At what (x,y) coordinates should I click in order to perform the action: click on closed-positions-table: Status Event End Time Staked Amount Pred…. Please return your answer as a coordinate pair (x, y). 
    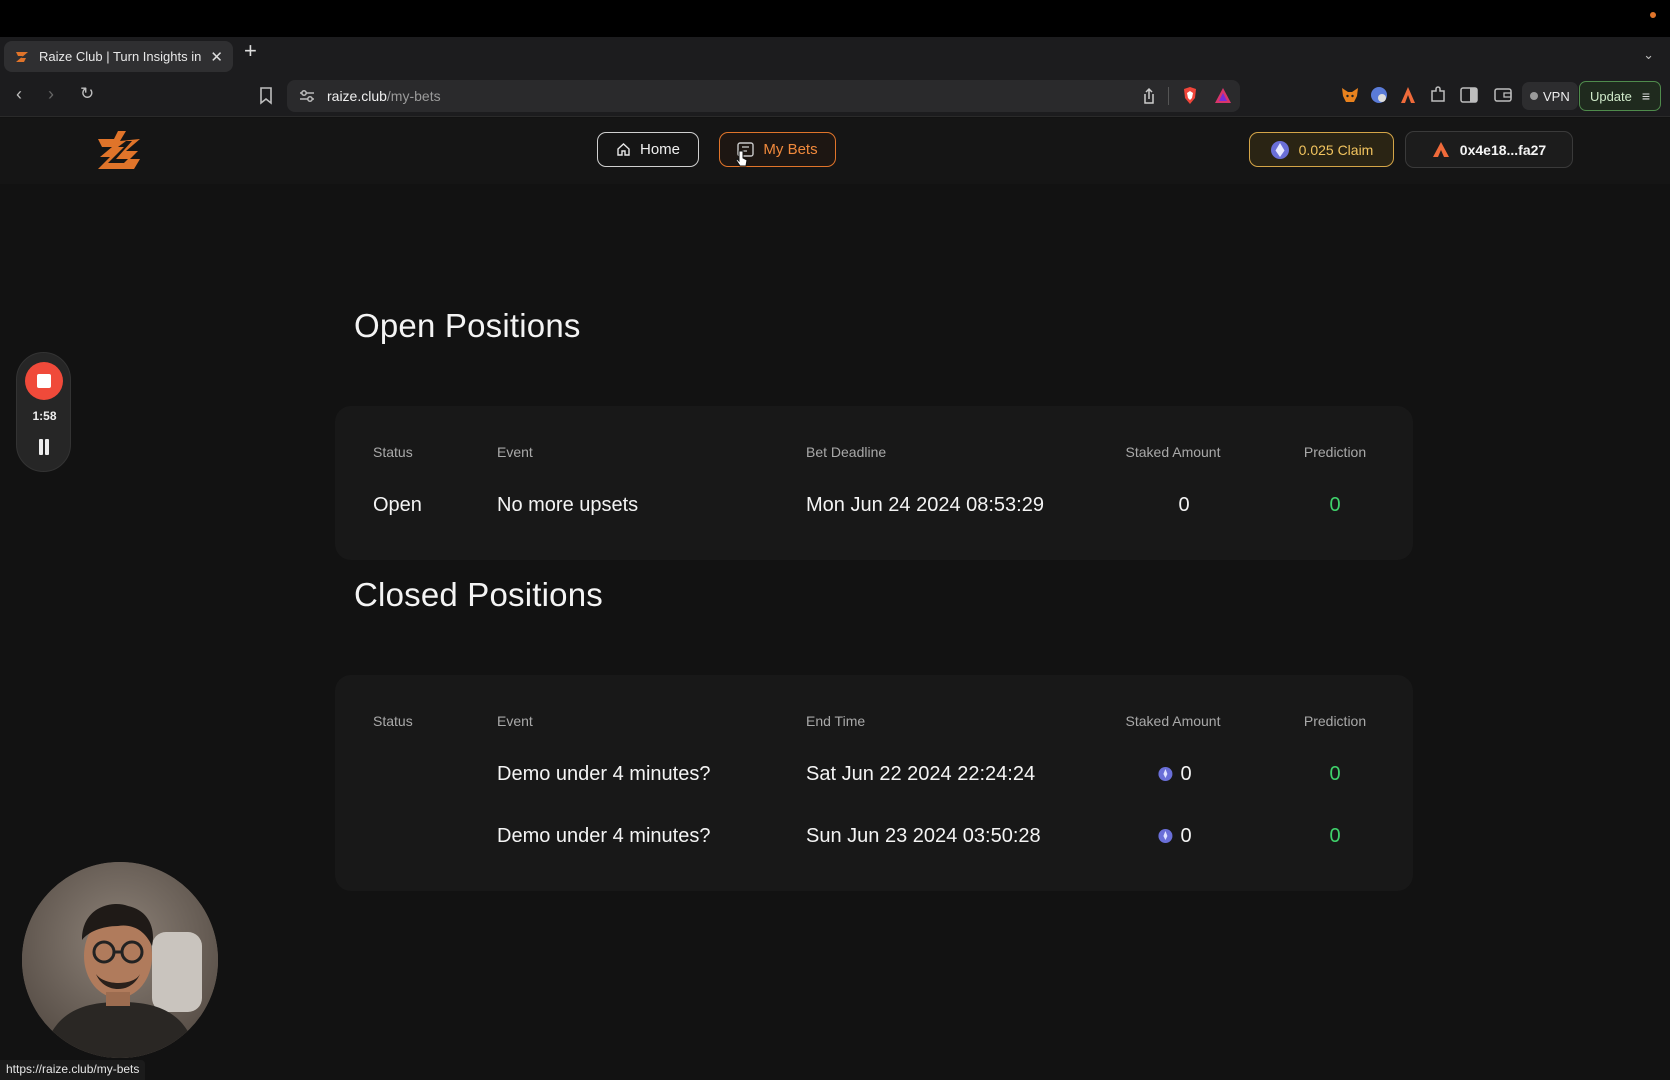
    Looking at the image, I should click on (874, 783).